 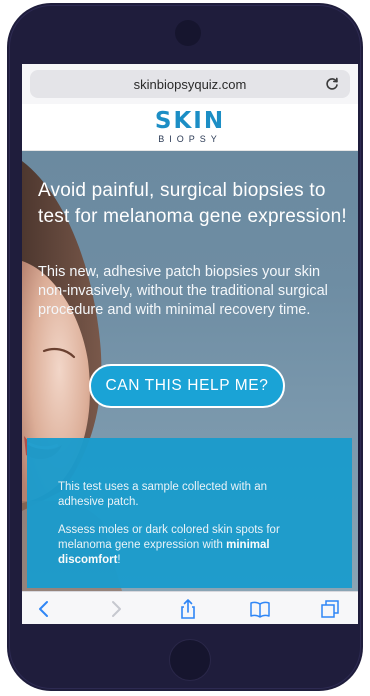 What do you see at coordinates (190, 139) in the screenshot?
I see `logo-subtitle: BIOPSY` at bounding box center [190, 139].